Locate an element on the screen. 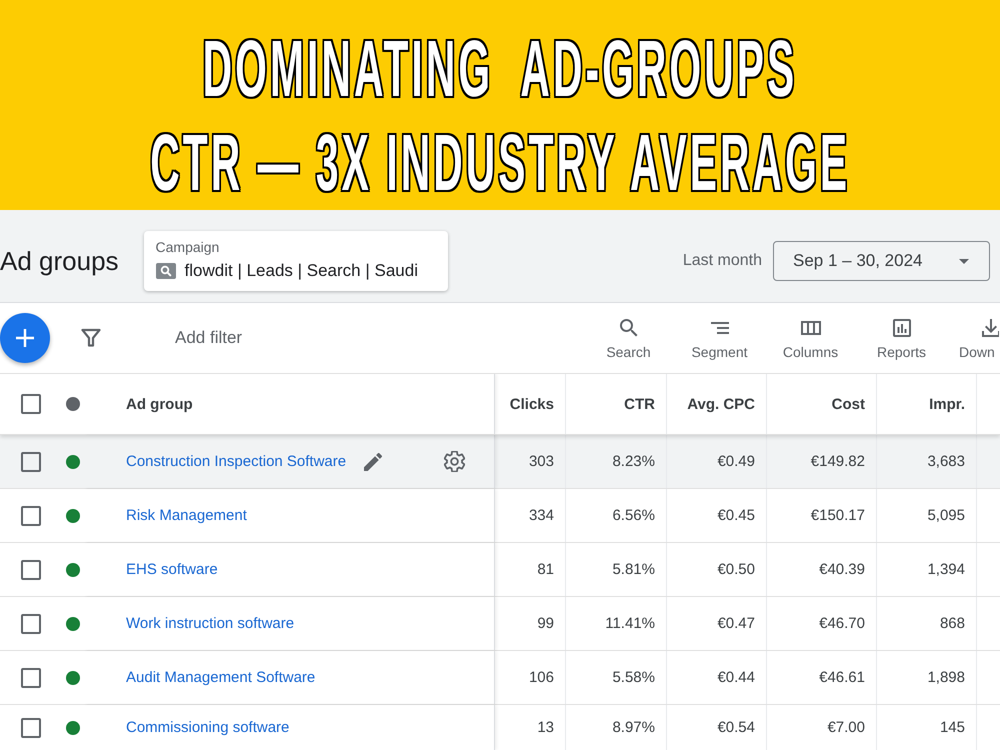 The width and height of the screenshot is (1000, 750). column-header: Clicks is located at coordinates (530, 404).